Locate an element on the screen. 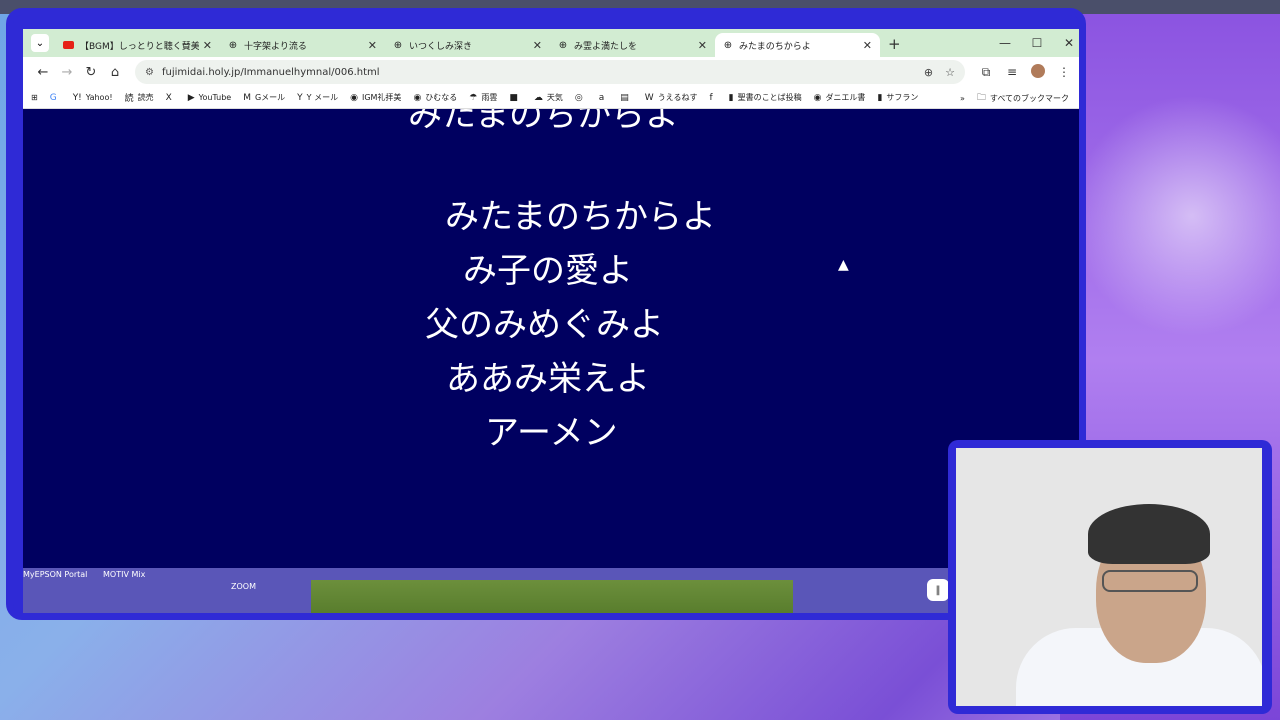 The width and height of the screenshot is (1280, 720). bookmark-18: ▮ サフラン is located at coordinates (897, 97).